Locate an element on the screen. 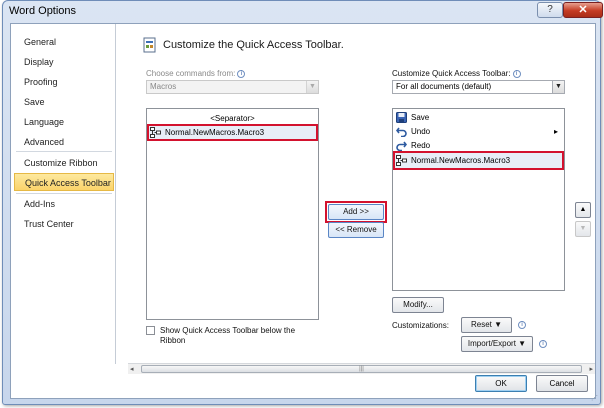  show-below-ribbon-checkbox is located at coordinates (150, 330).